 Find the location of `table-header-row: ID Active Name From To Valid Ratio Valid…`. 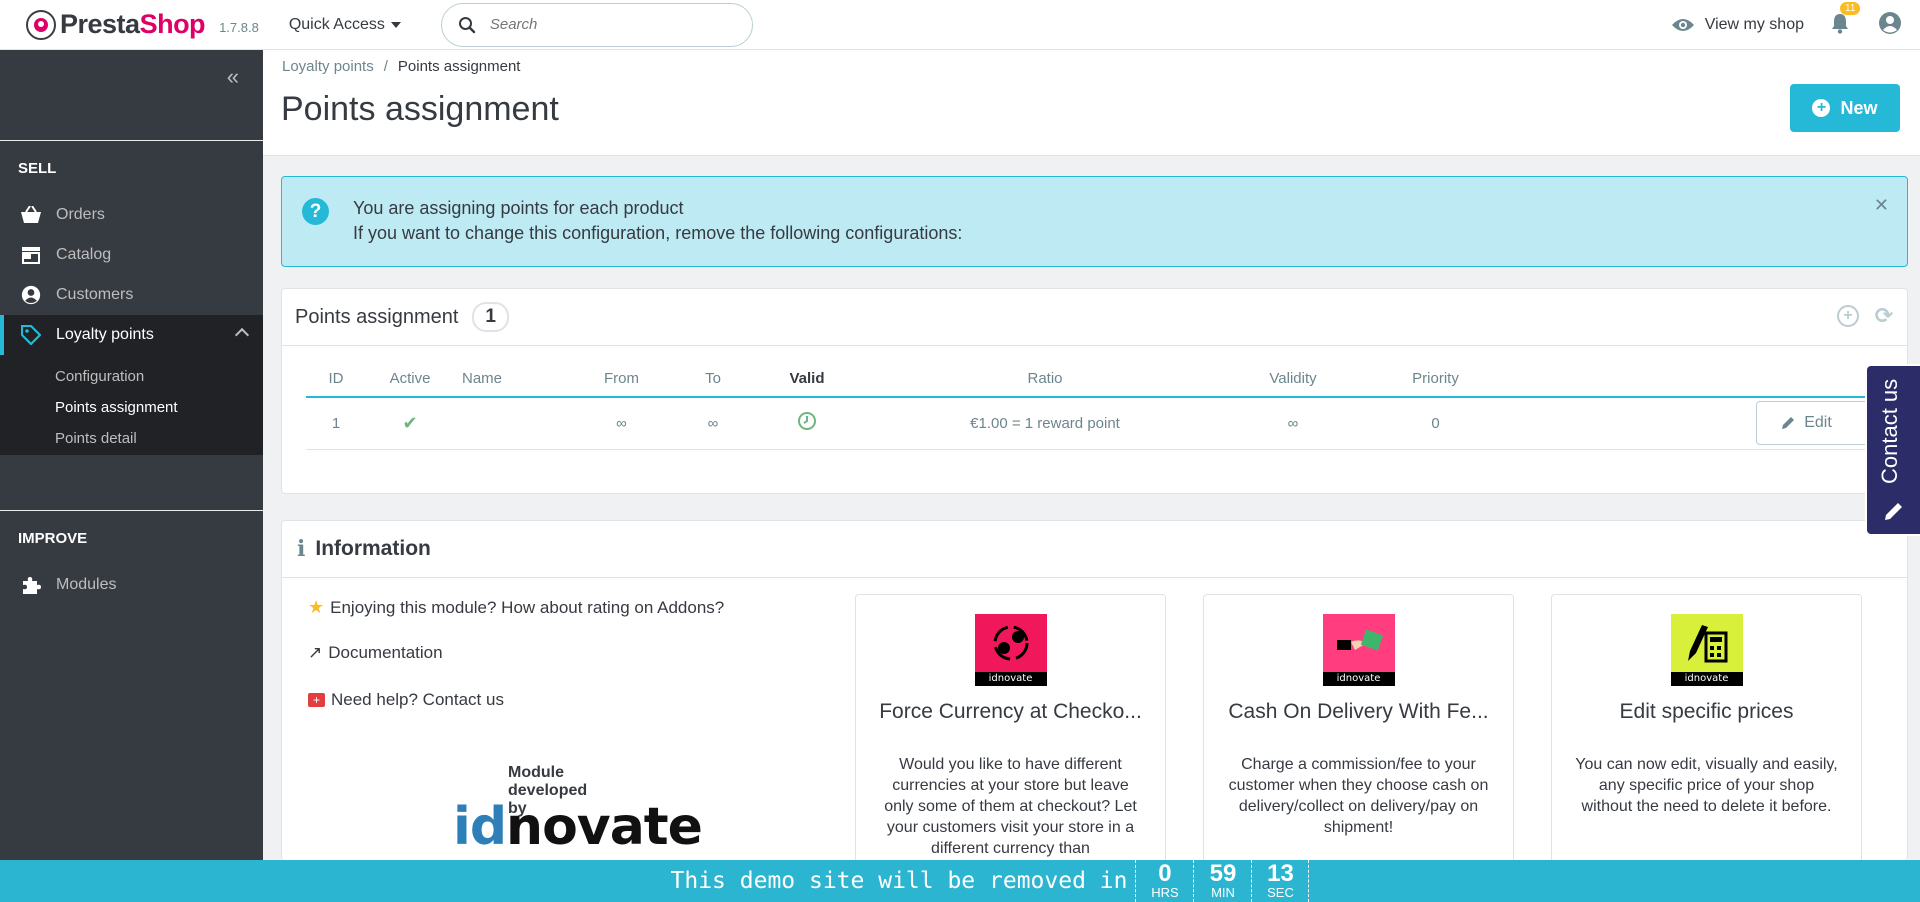

table-header-row: ID Active Name From To Valid Ratio Valid… is located at coordinates (1101, 379).